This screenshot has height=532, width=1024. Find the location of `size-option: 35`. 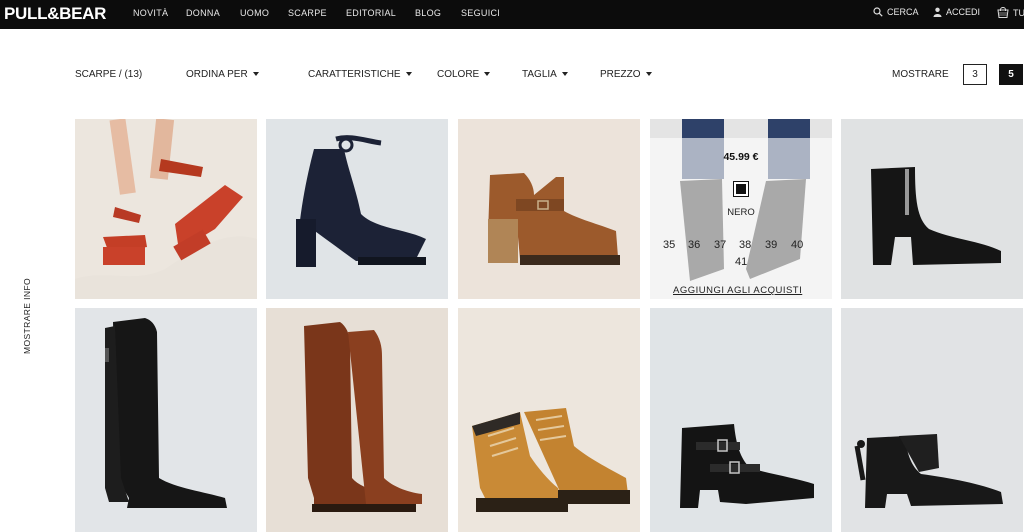

size-option: 35 is located at coordinates (669, 245).